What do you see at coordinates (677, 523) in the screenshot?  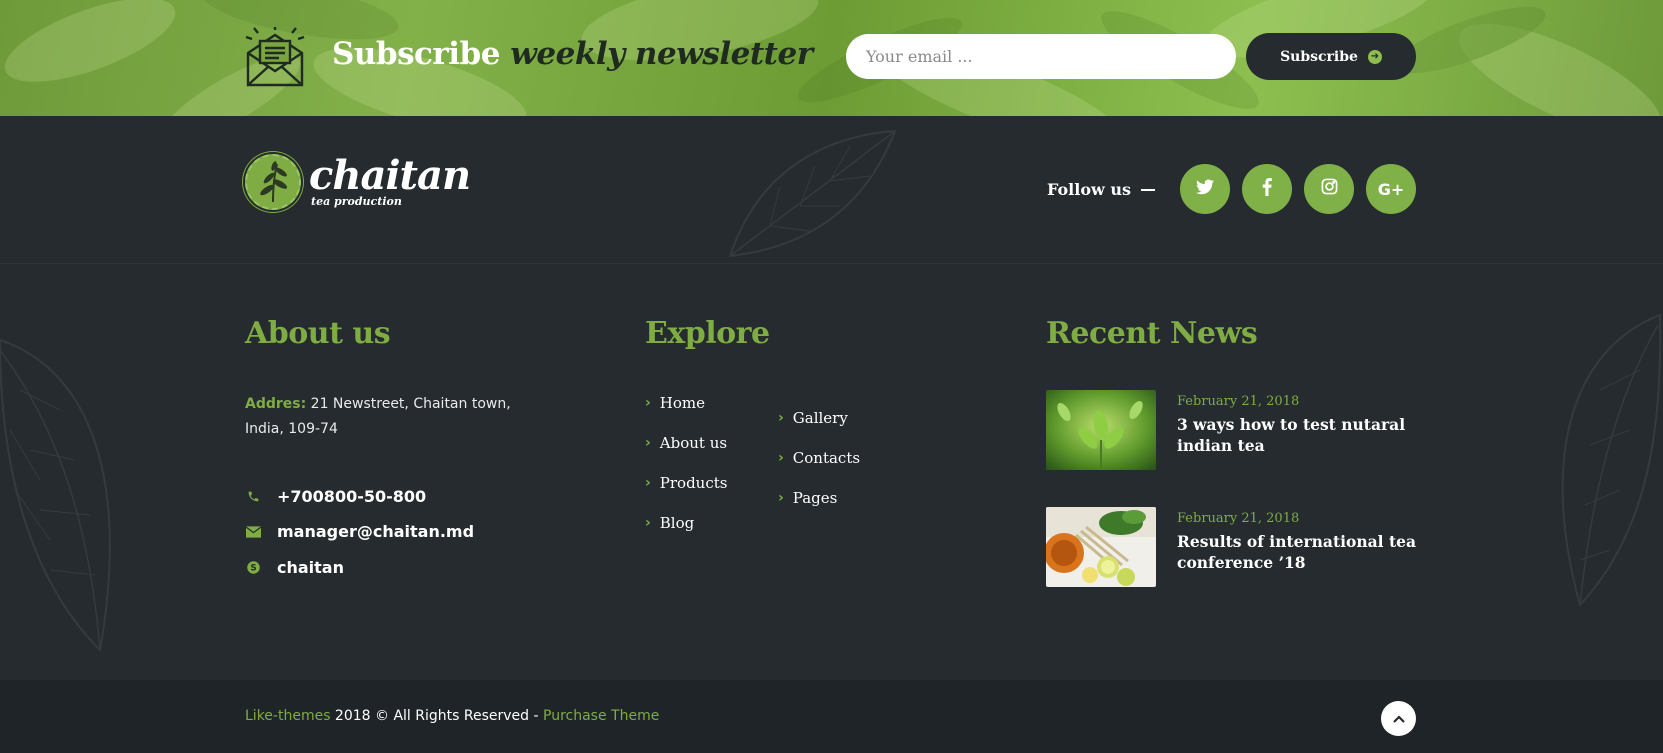 I see `explore-link-label: Blog` at bounding box center [677, 523].